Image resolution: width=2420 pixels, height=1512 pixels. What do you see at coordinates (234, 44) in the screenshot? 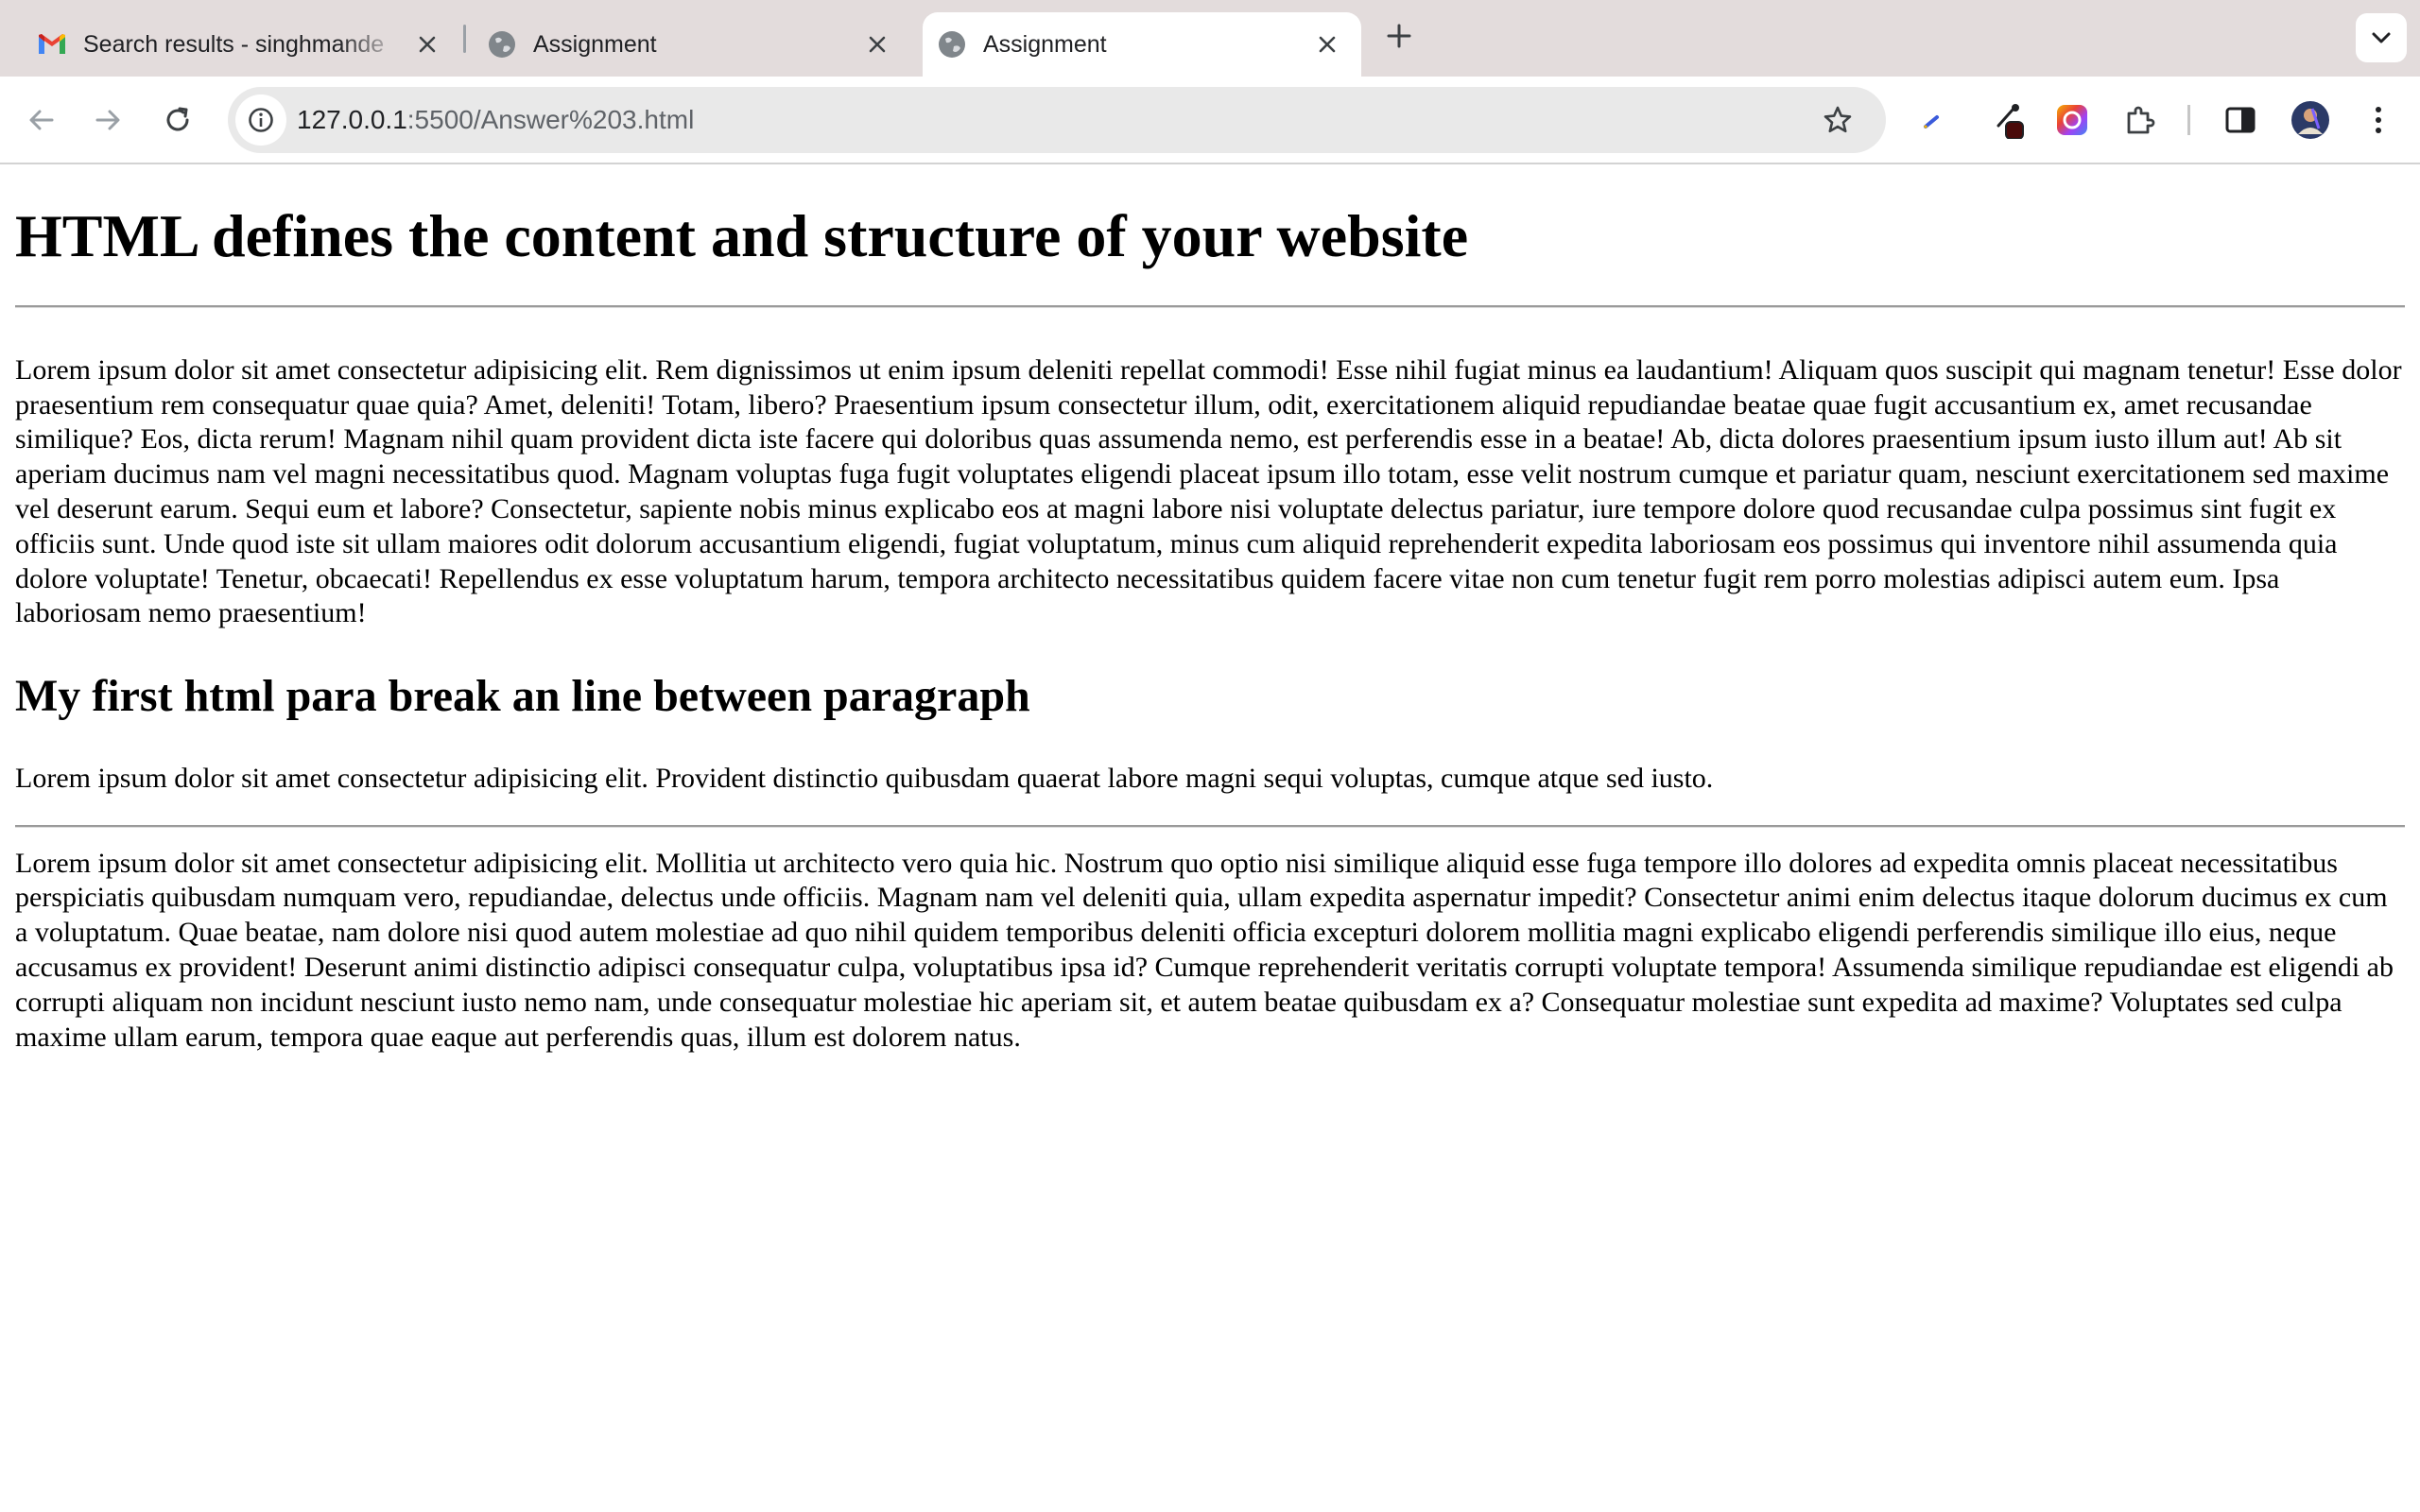
I see `tab-title: Search results - singhmande` at bounding box center [234, 44].